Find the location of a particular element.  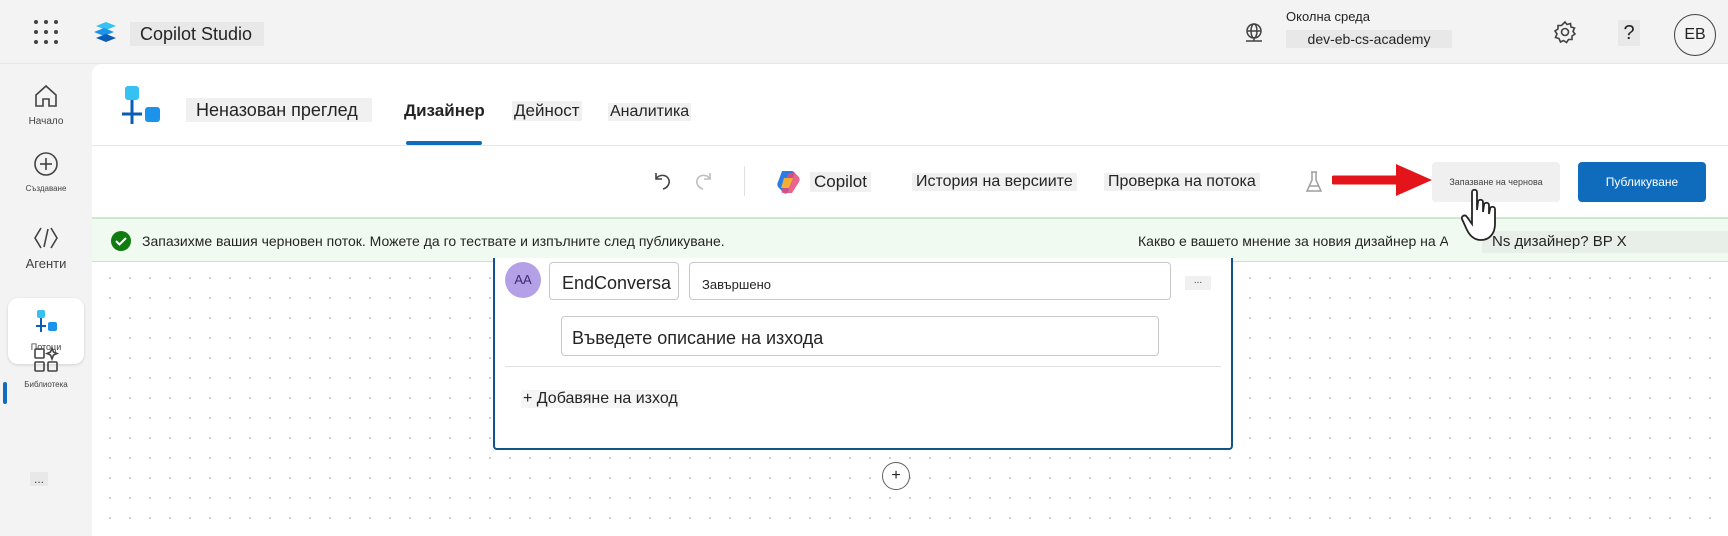

help-button: ? is located at coordinates (1629, 33).